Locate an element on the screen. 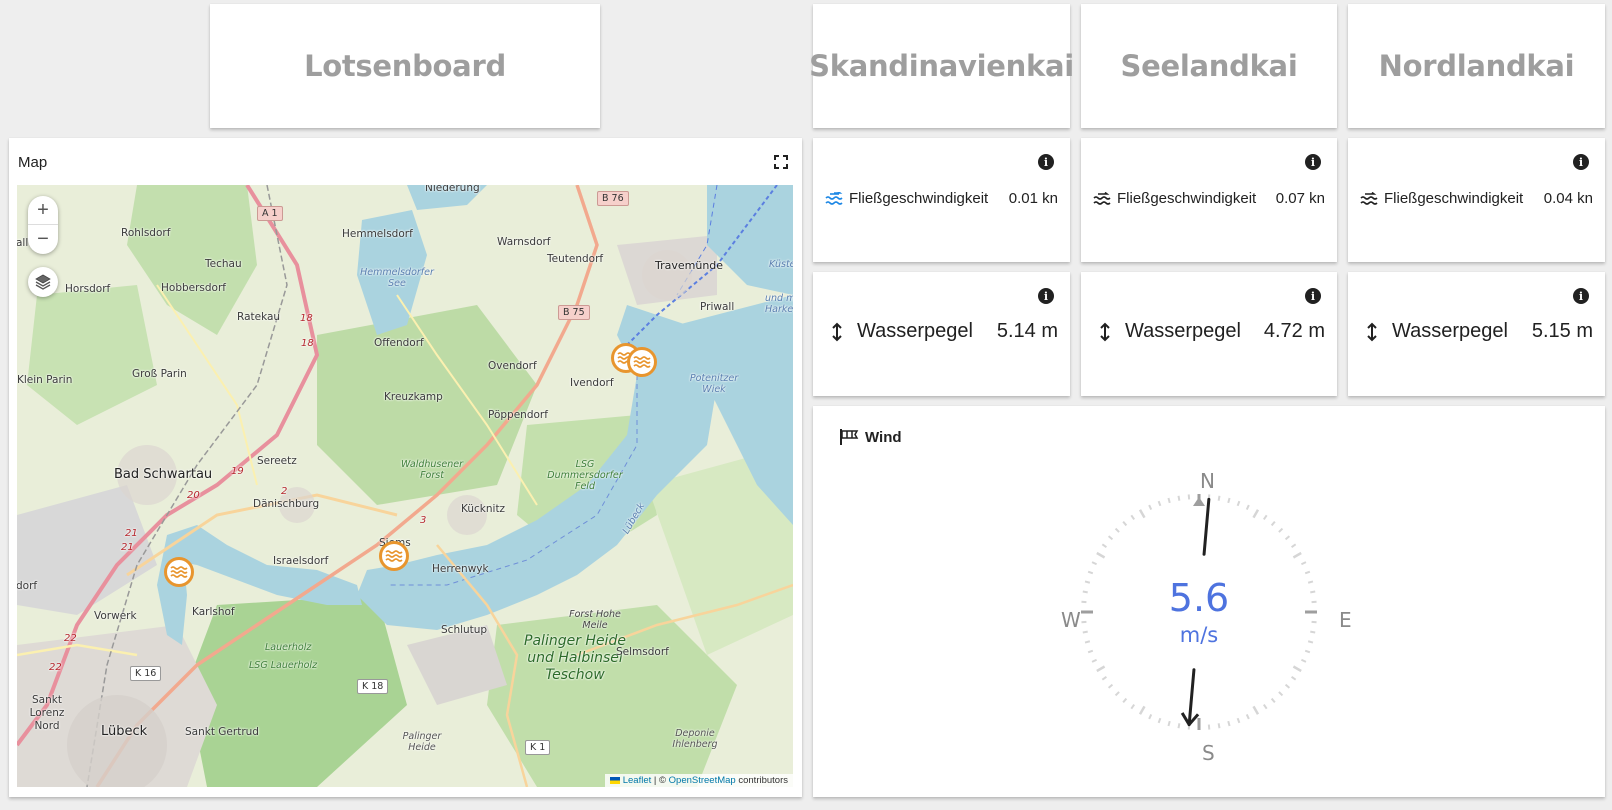 The height and width of the screenshot is (810, 1612). road-number: 22 is located at coordinates (70, 638).